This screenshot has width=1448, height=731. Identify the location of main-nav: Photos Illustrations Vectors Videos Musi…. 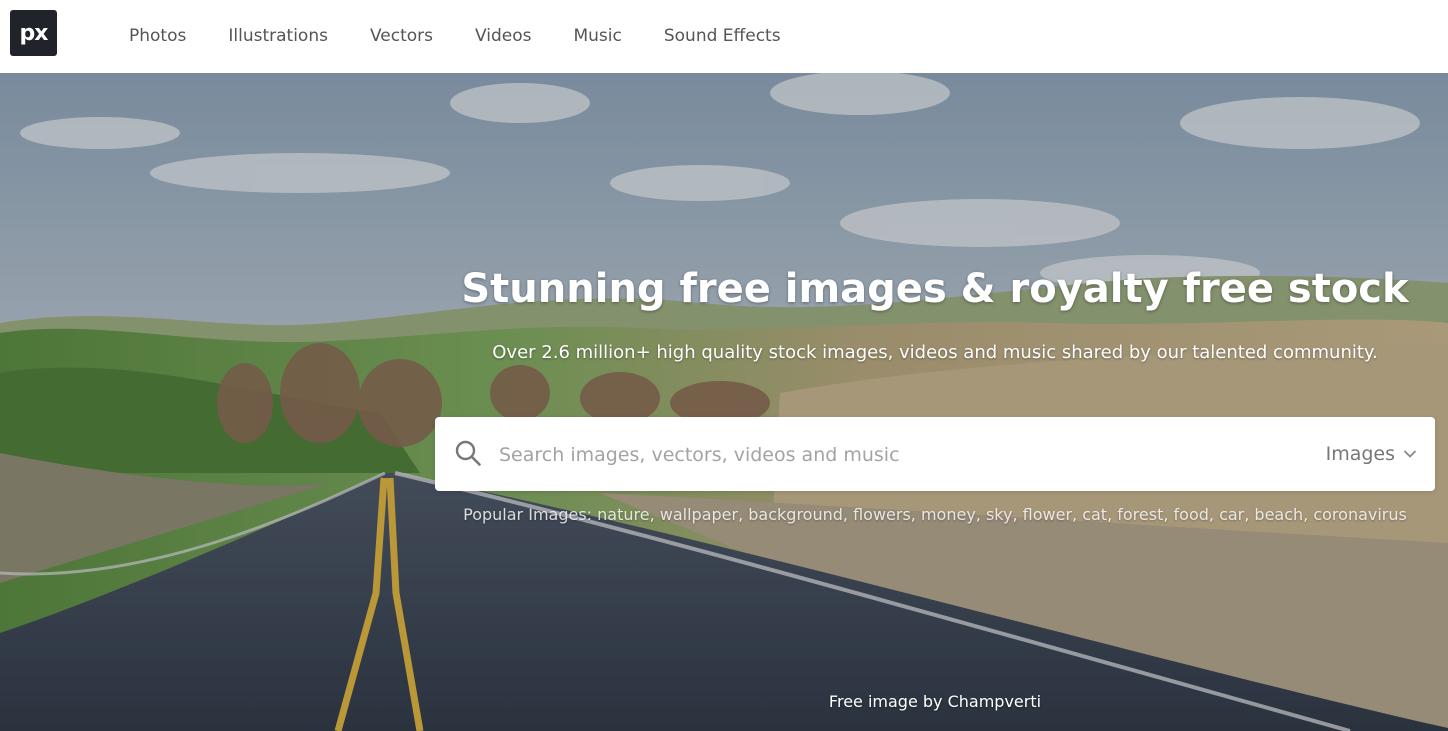
(455, 36).